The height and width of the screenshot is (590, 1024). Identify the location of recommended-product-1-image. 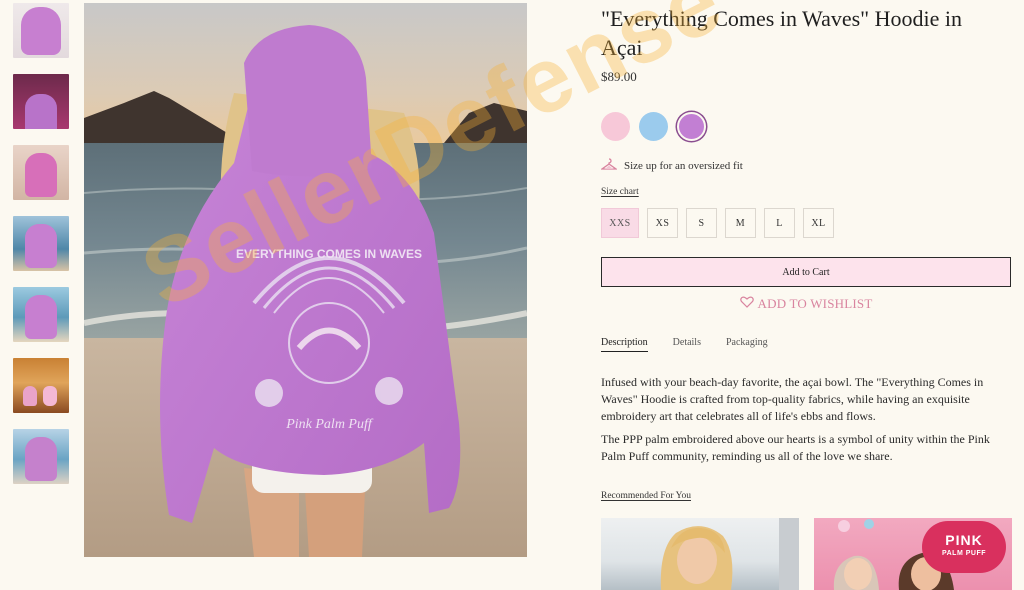
(729, 554).